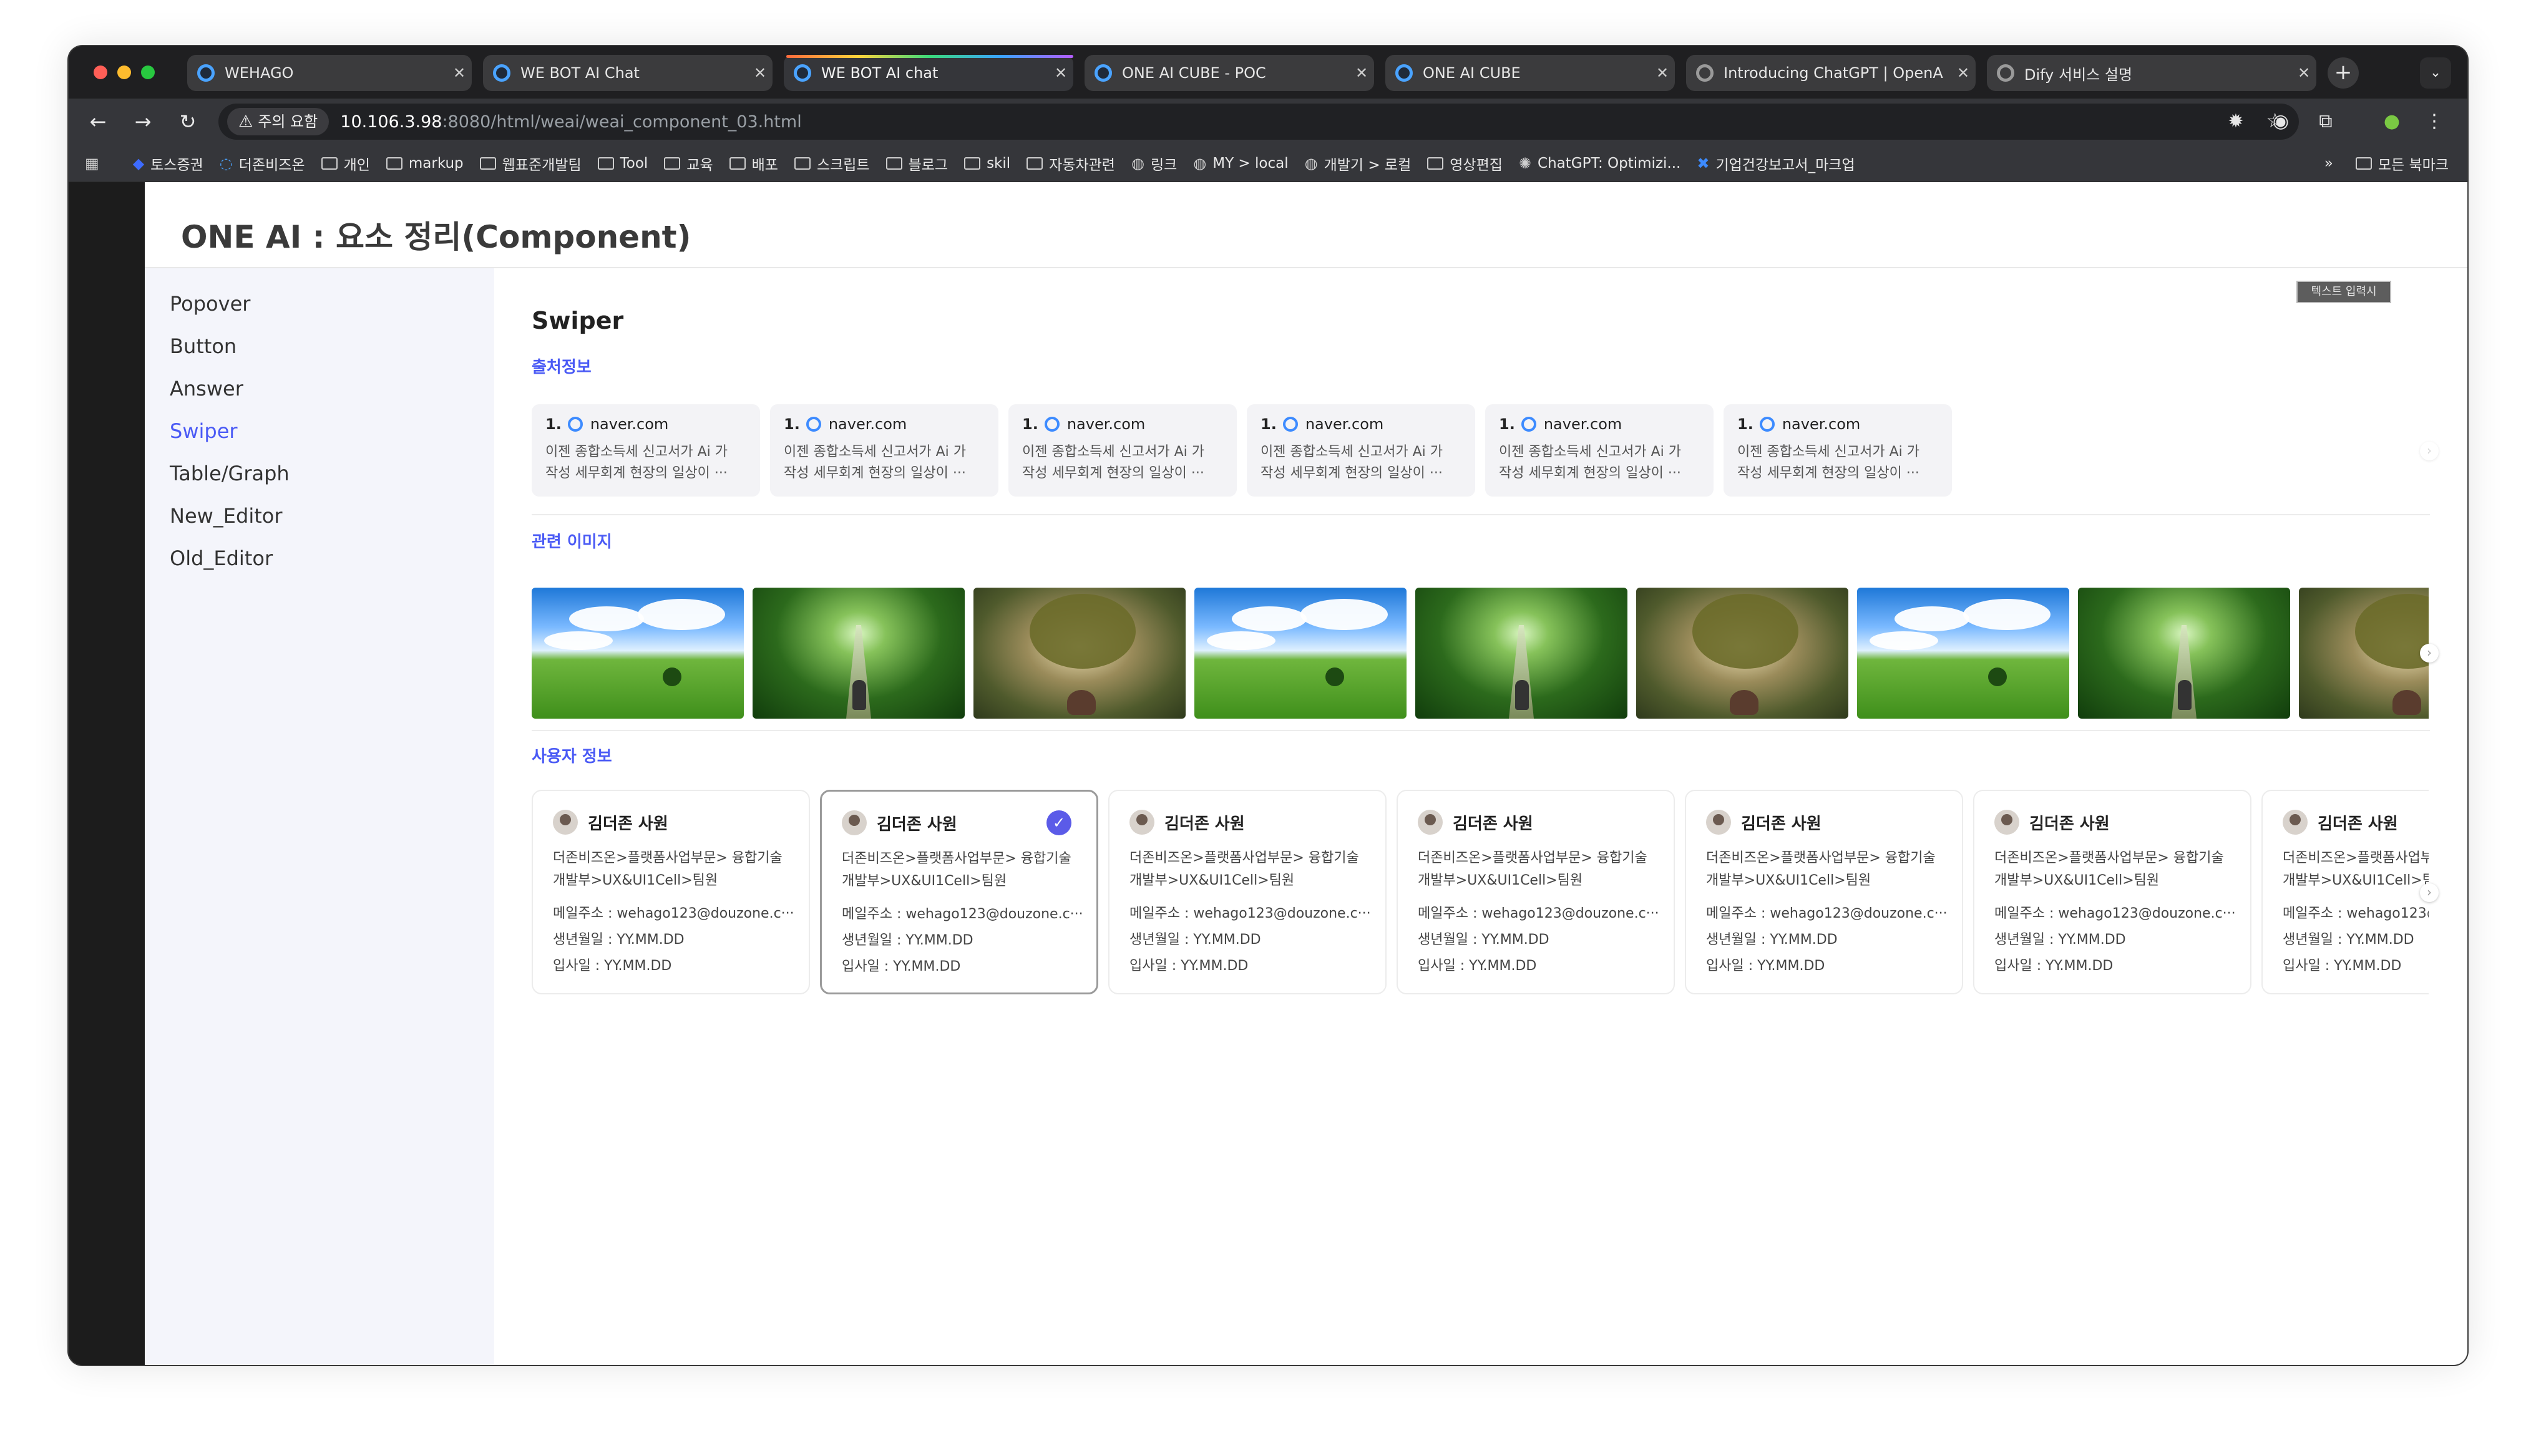 This screenshot has width=2536, height=1456. Describe the element at coordinates (1507, 424) in the screenshot. I see `source-number: 1.` at that location.